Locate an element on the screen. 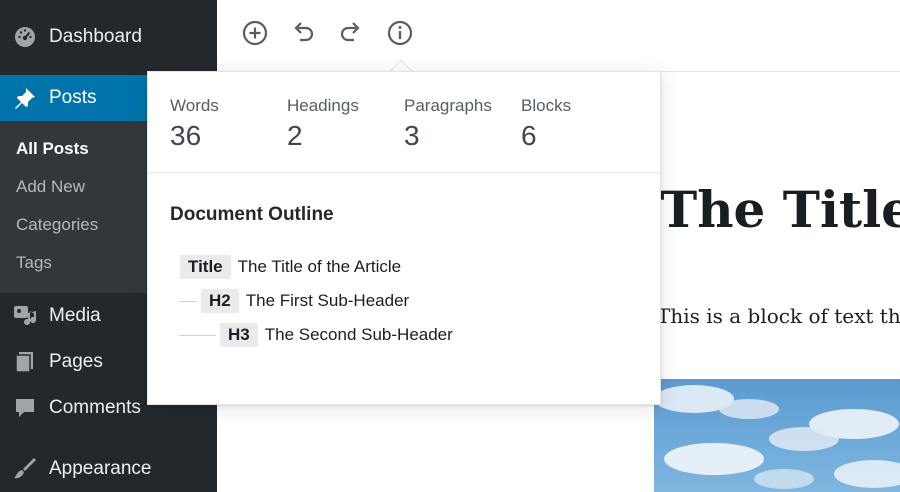 This screenshot has width=900, height=492. outline-level-badge: H2 is located at coordinates (220, 301).